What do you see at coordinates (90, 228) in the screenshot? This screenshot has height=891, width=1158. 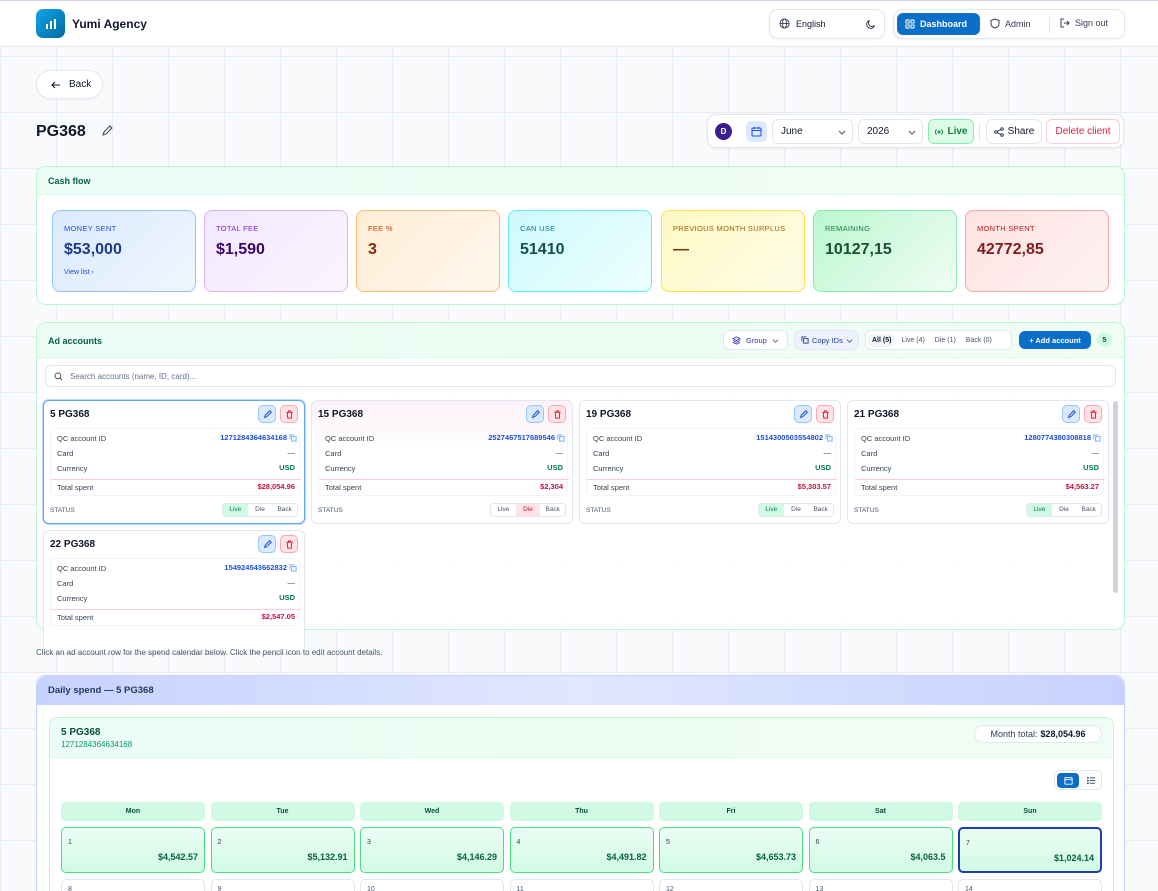 I see `stat-label: MONEY SENT` at bounding box center [90, 228].